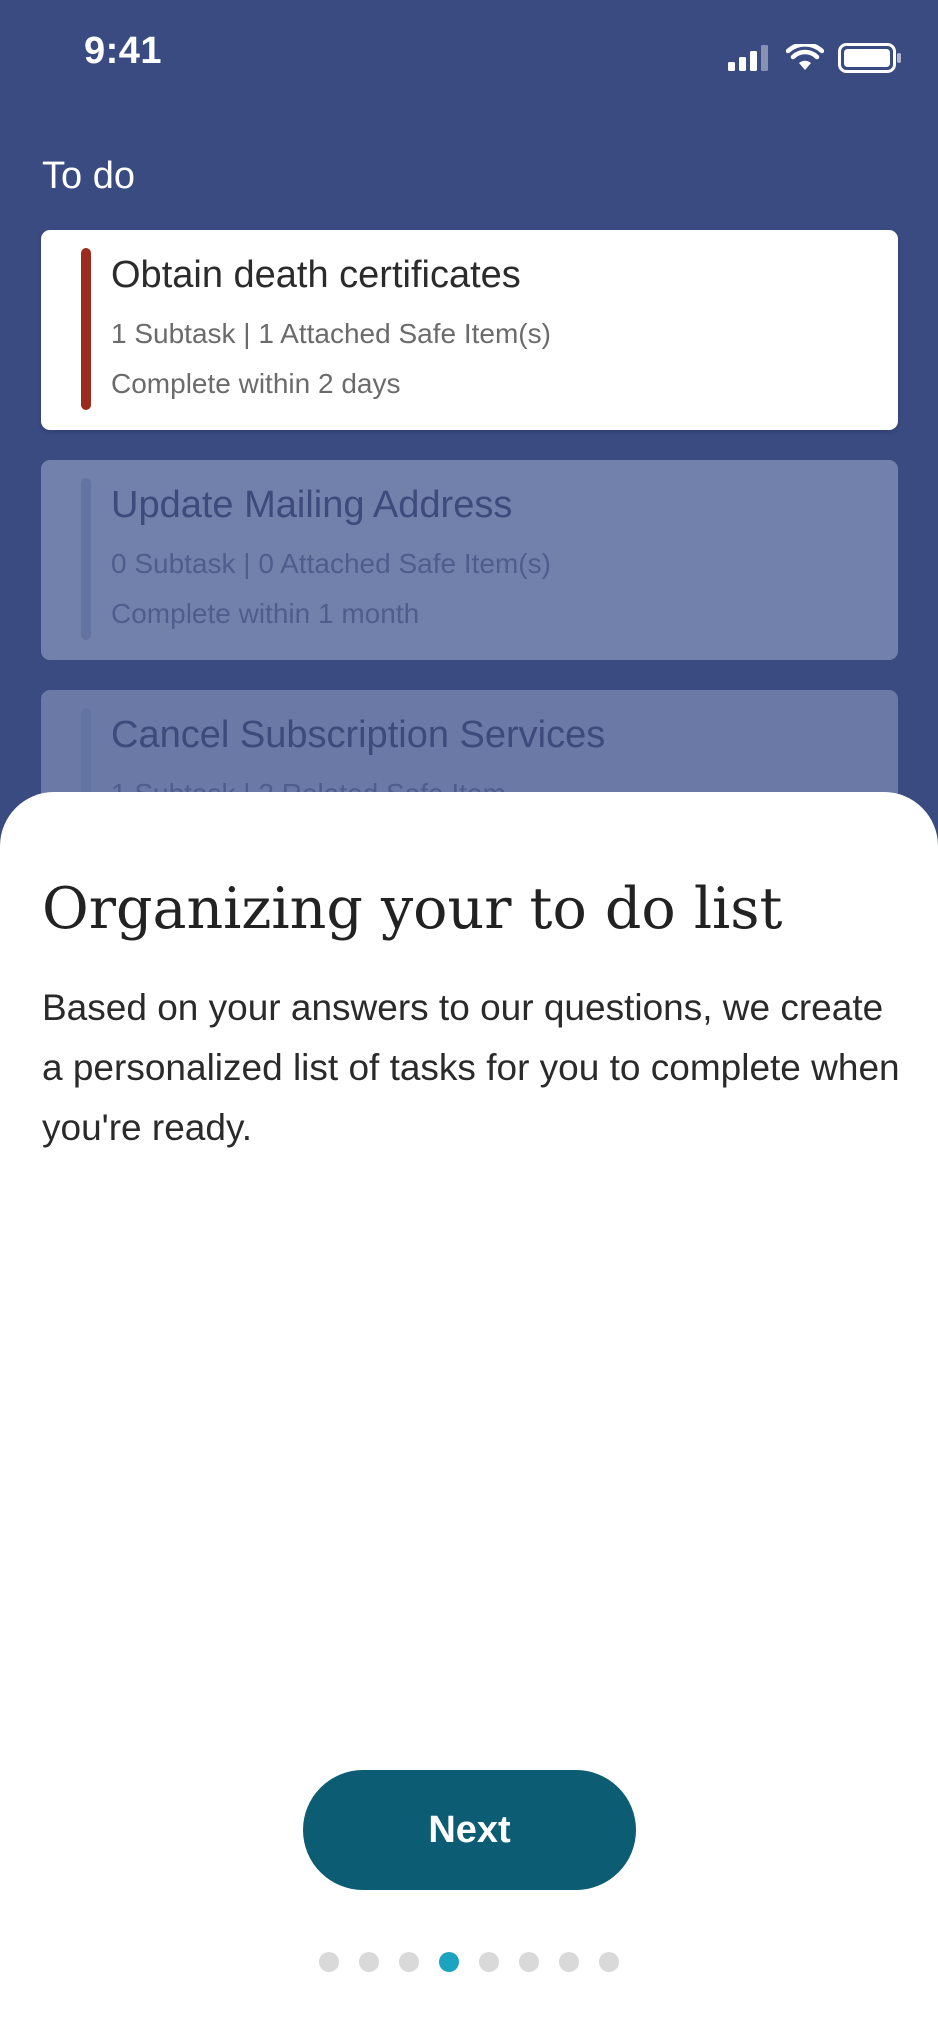 This screenshot has width=938, height=2030. What do you see at coordinates (805, 58) in the screenshot?
I see `wifi-icon` at bounding box center [805, 58].